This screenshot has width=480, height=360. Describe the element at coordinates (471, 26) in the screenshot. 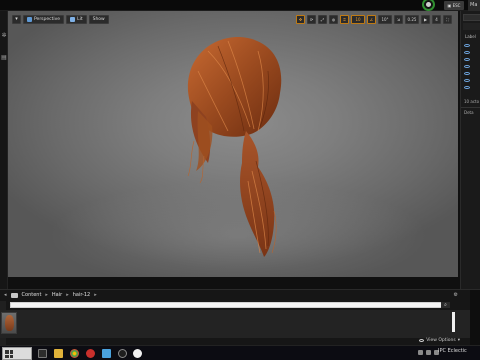

I see `outliner-header` at that location.